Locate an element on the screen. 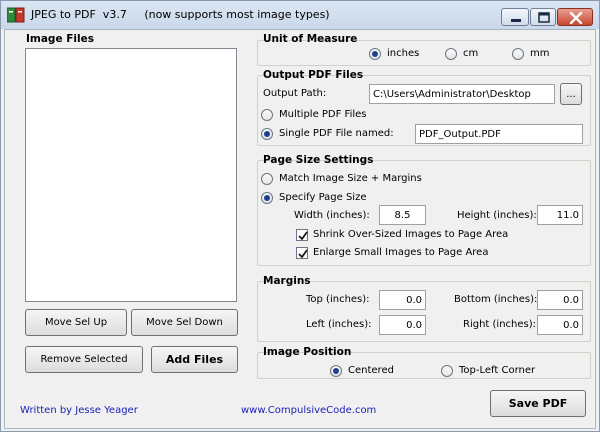 The width and height of the screenshot is (600, 432). maximize-icon is located at coordinates (544, 17).